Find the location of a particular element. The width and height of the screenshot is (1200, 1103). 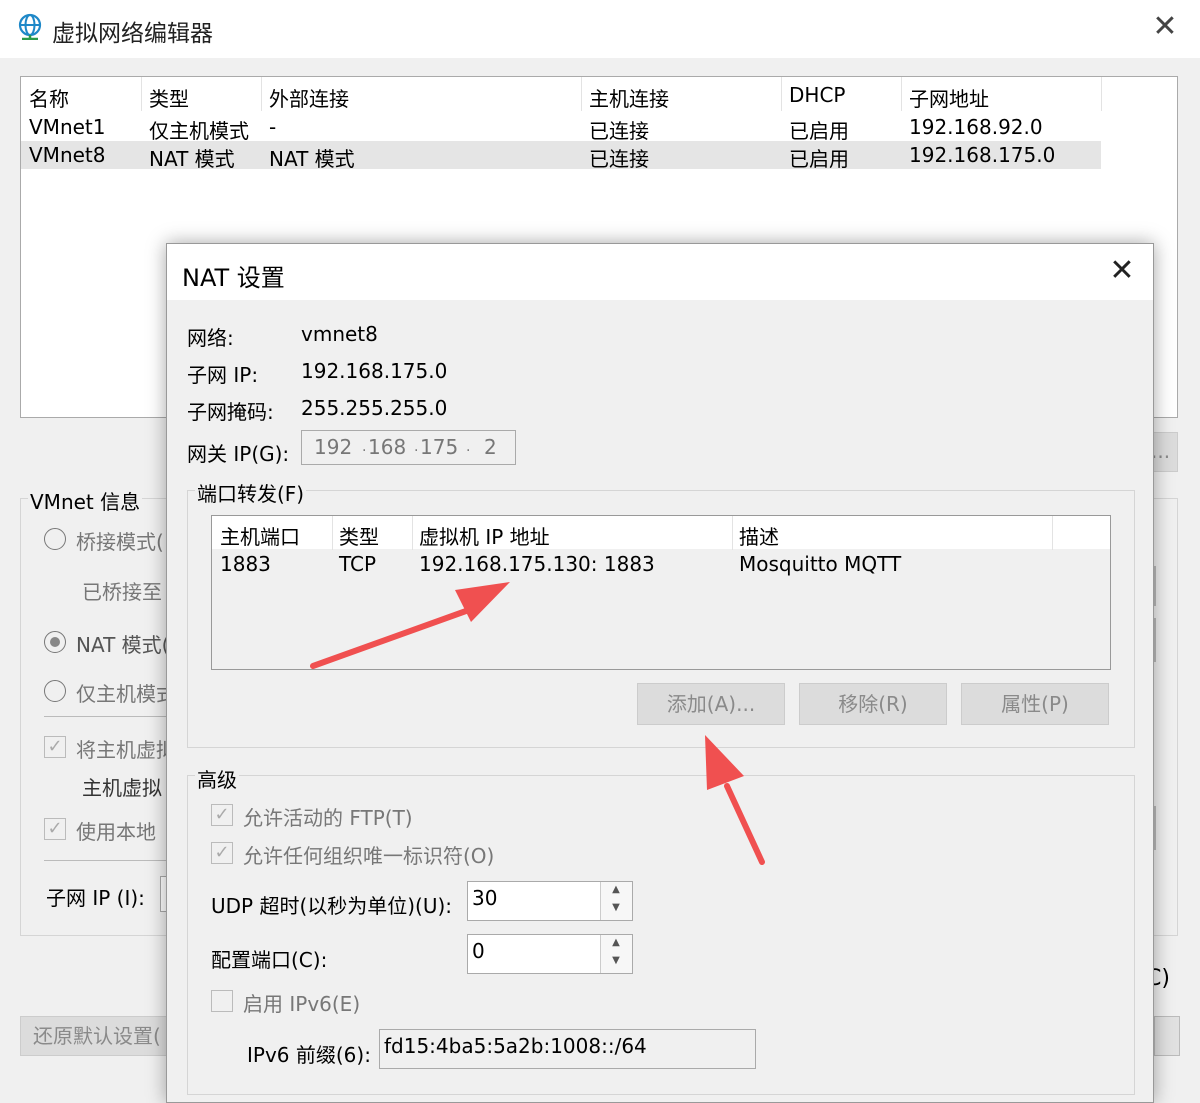

arrow-to-add-button is located at coordinates (735, 800).